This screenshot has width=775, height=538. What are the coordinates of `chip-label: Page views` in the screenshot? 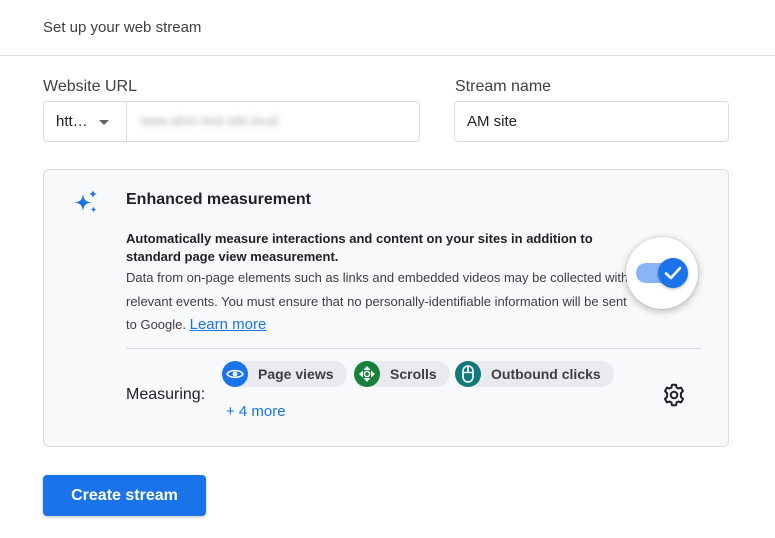 It's located at (296, 374).